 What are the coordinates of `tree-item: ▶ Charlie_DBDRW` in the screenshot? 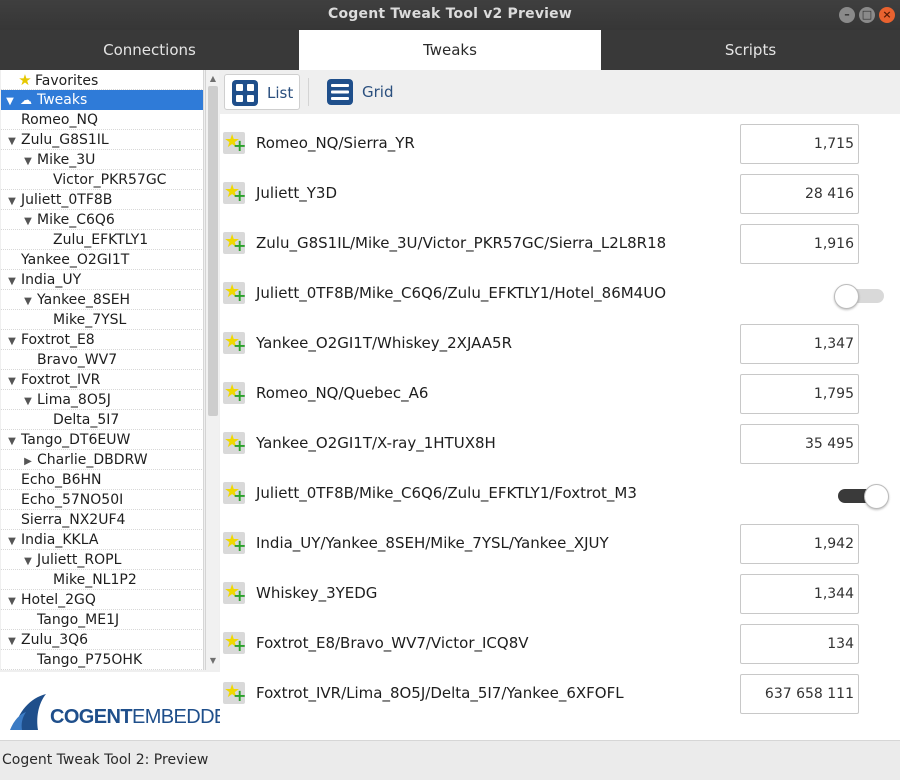 It's located at (102, 461).